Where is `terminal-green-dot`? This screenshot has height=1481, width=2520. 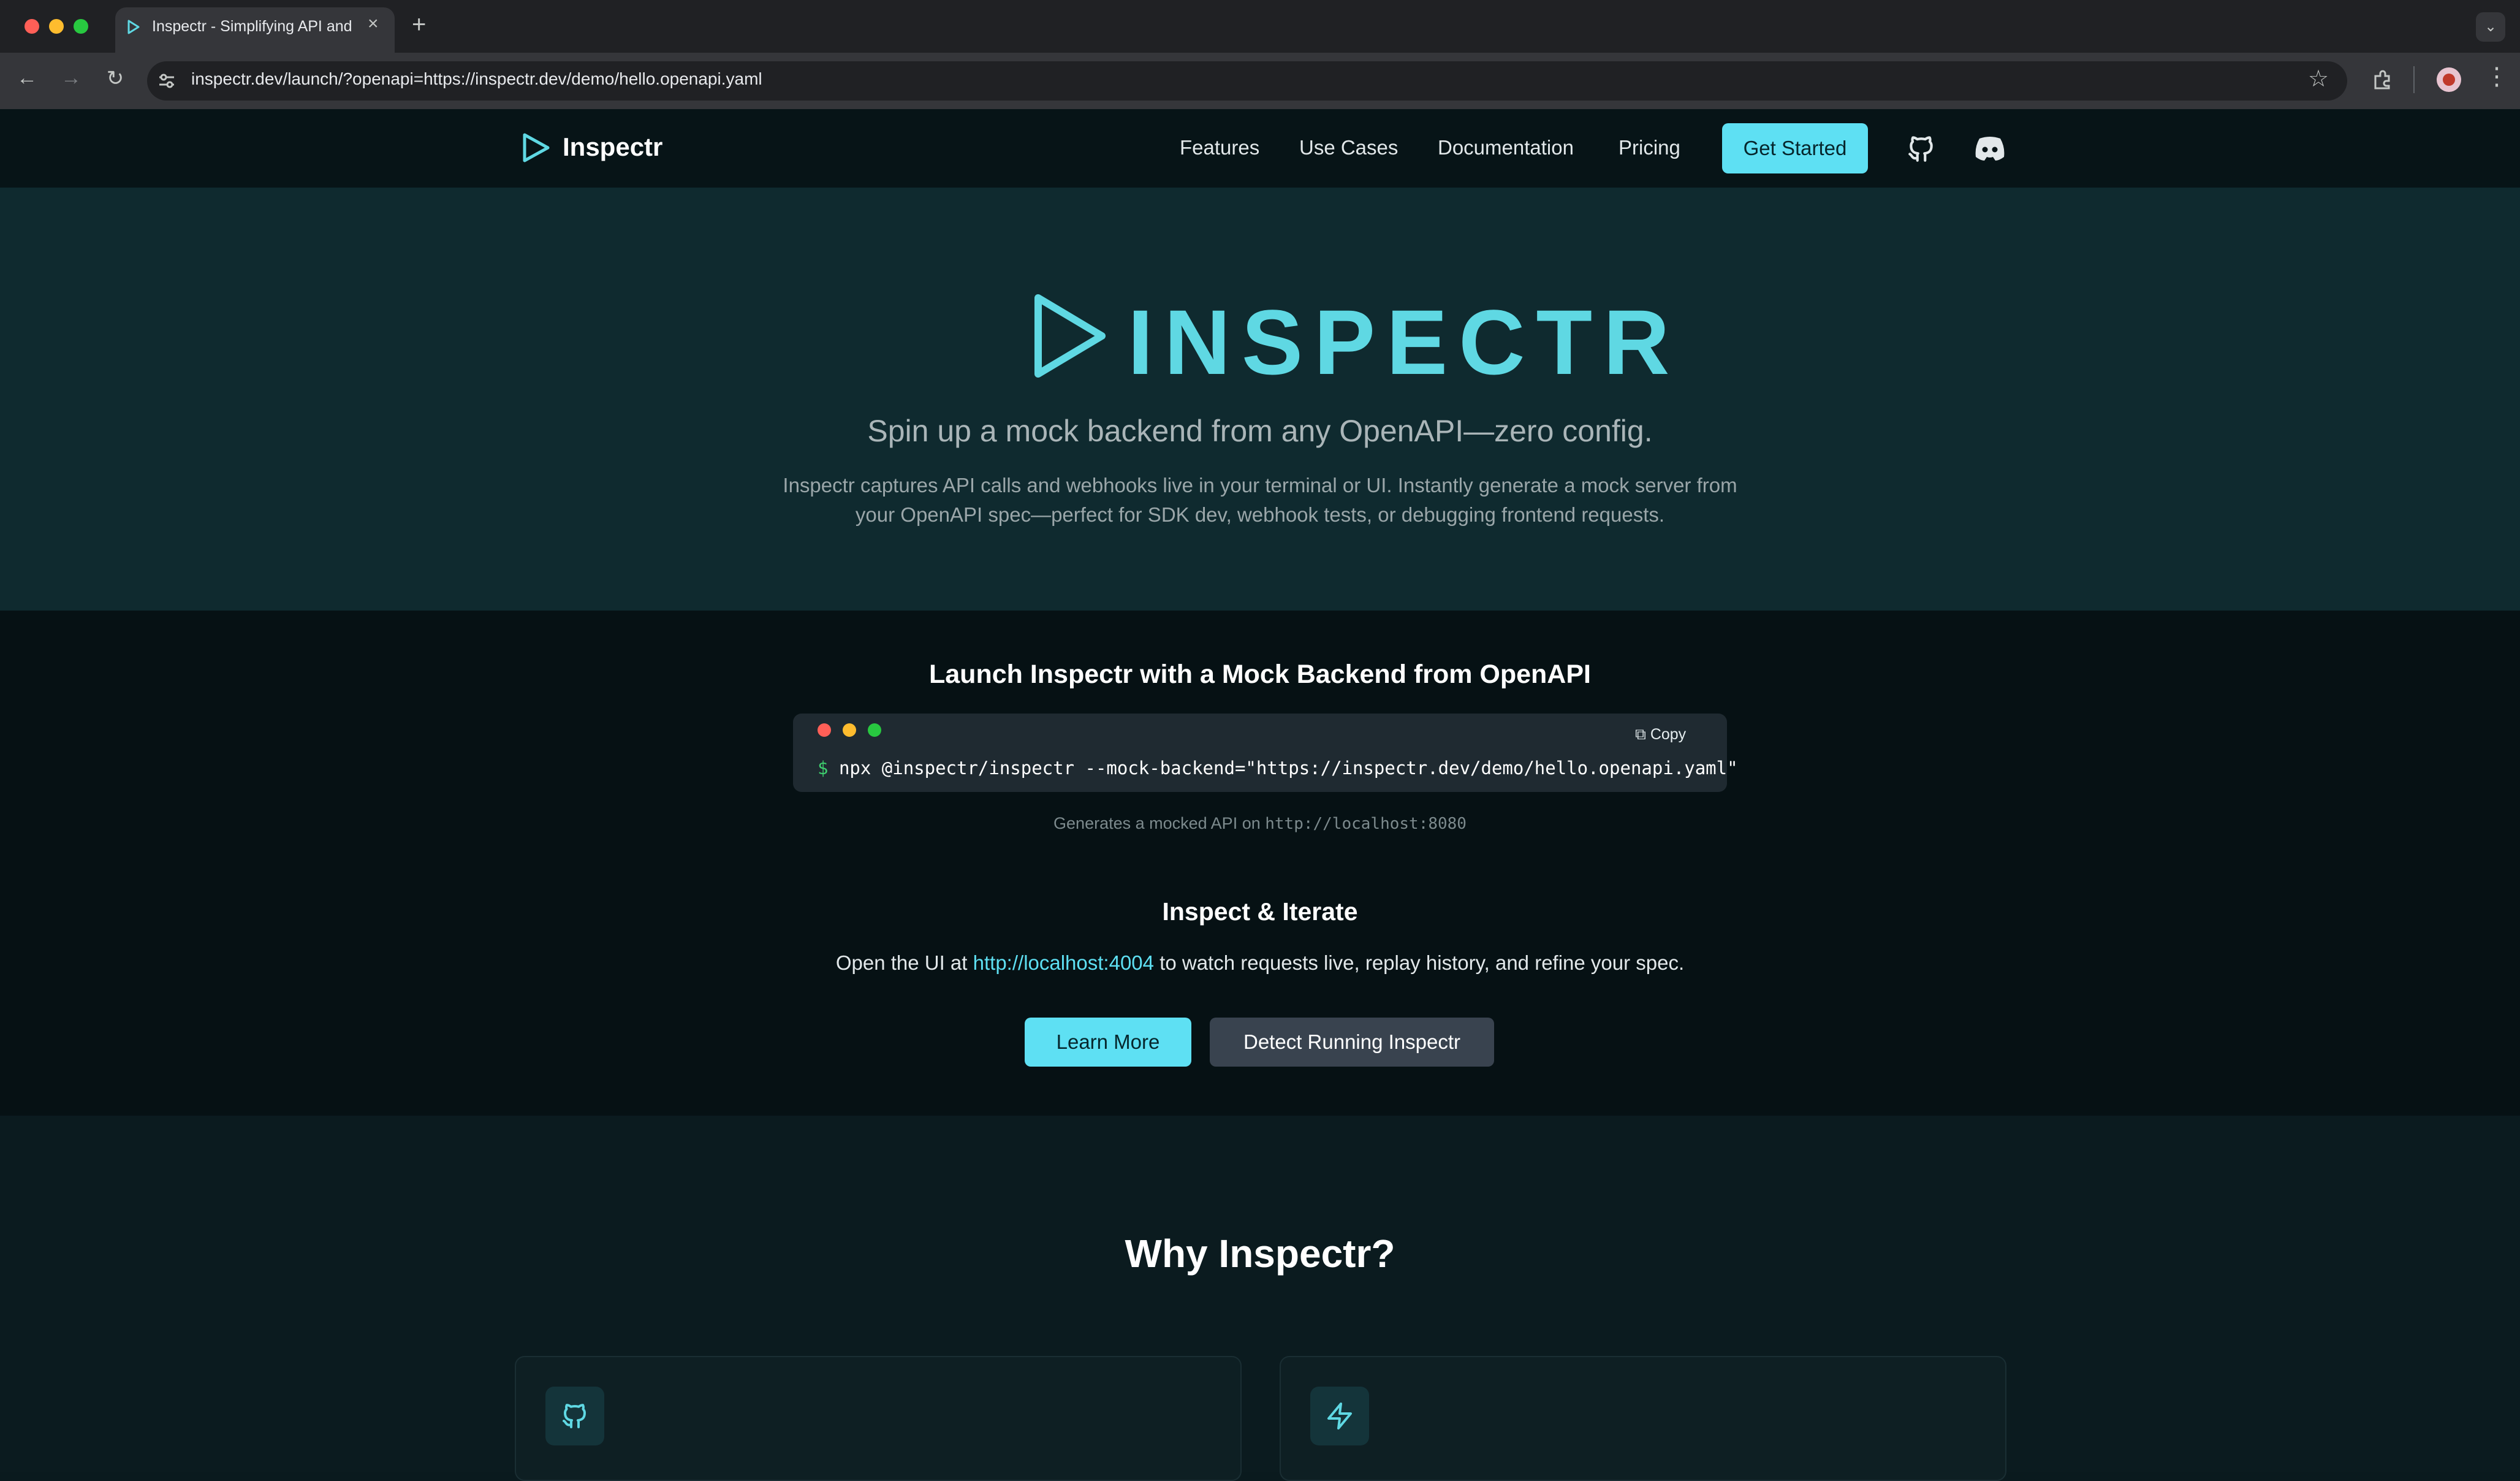
terminal-green-dot is located at coordinates (874, 730).